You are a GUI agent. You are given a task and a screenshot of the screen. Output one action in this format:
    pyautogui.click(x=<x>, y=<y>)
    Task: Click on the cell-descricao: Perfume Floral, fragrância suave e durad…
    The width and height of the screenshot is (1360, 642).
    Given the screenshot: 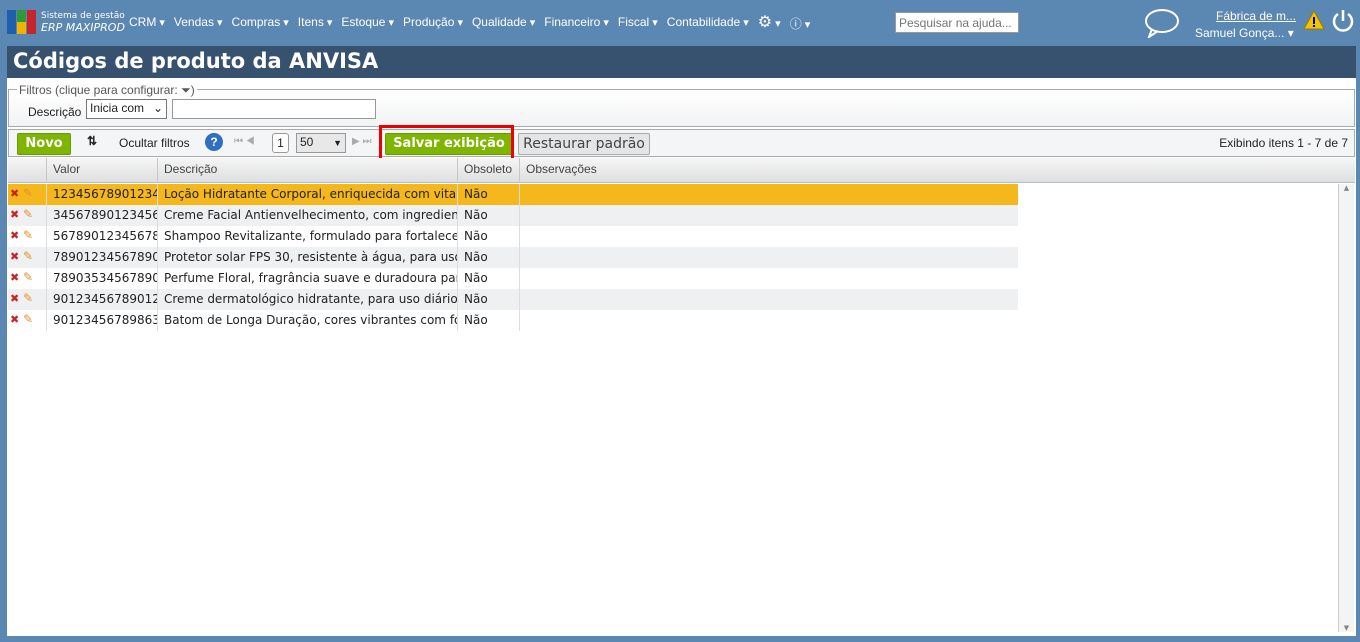 What is the action you would take?
    pyautogui.click(x=307, y=278)
    